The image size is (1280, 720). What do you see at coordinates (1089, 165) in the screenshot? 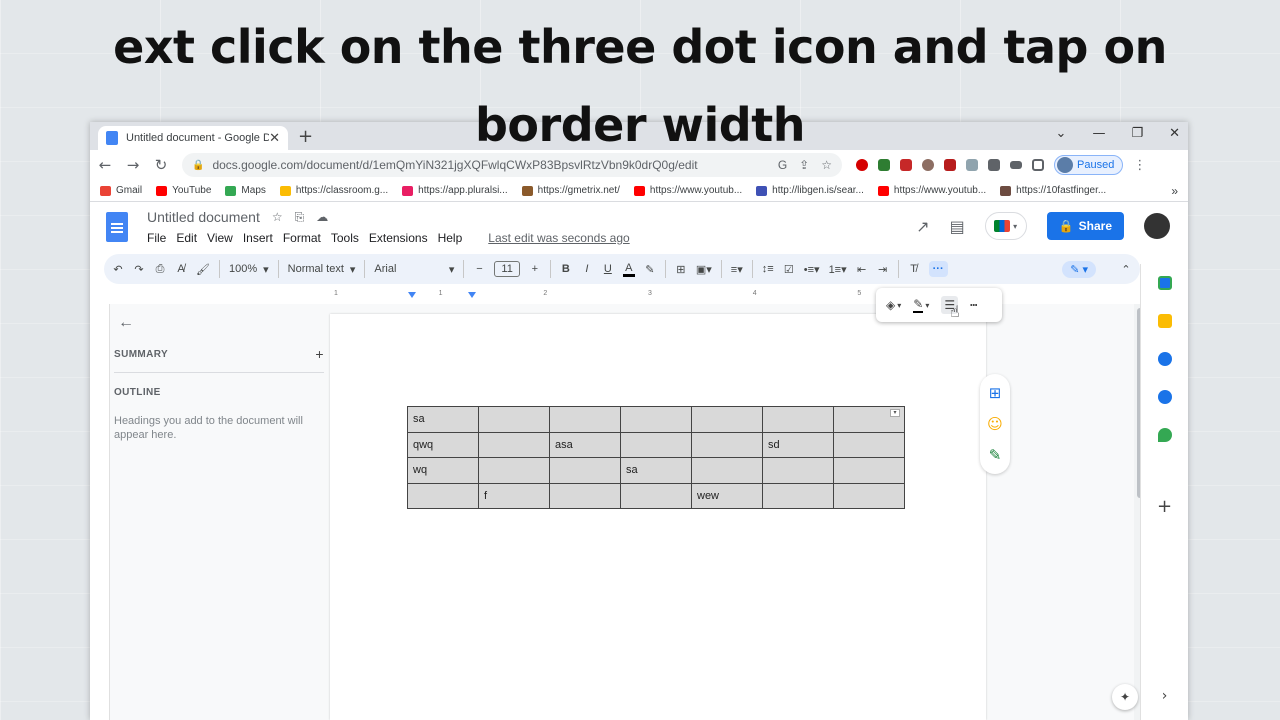
I see `profile-button: Paused` at bounding box center [1089, 165].